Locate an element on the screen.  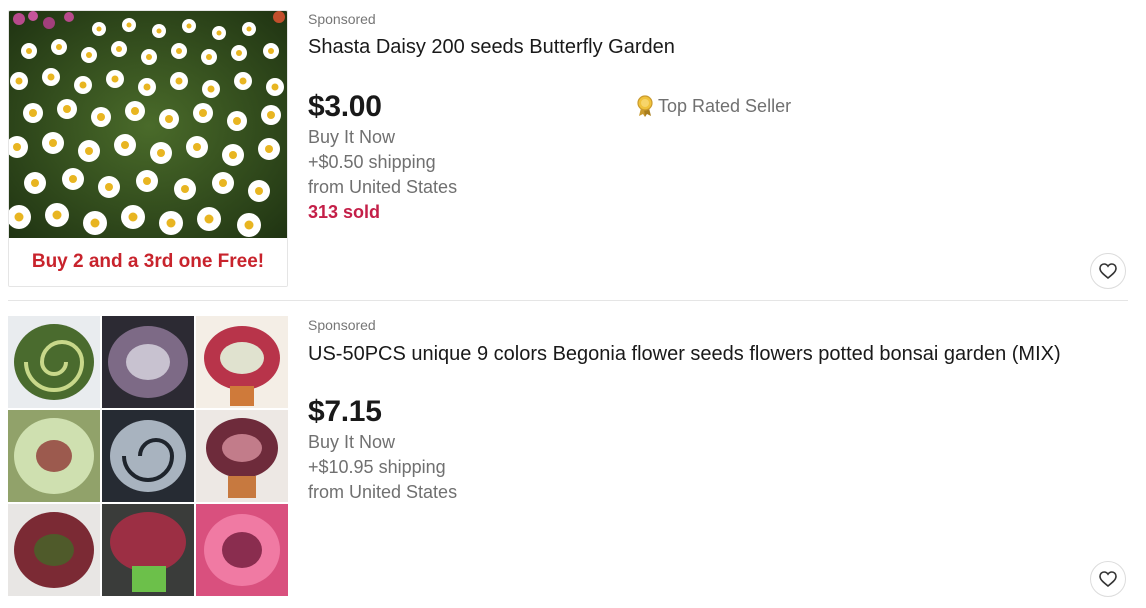
shipping-cost: +$10.95 shipping is located at coordinates (377, 467).